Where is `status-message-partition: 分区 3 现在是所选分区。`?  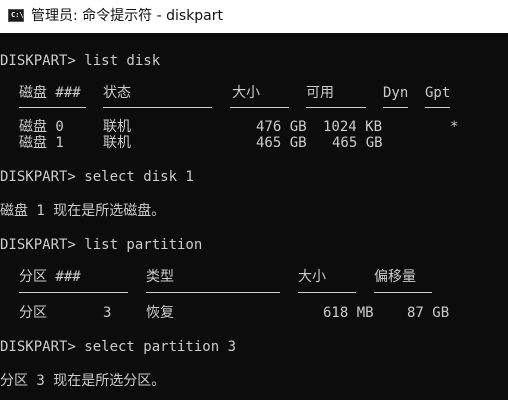 status-message-partition: 分区 3 现在是所选分区。 is located at coordinates (83, 381).